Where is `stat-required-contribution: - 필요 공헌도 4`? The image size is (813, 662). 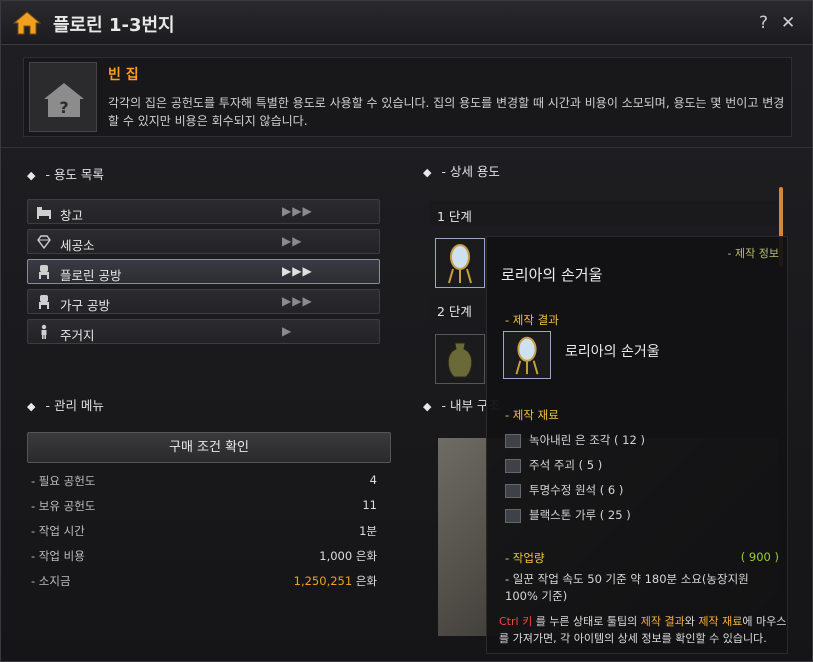
stat-required-contribution: - 필요 공헌도 4 is located at coordinates (204, 480).